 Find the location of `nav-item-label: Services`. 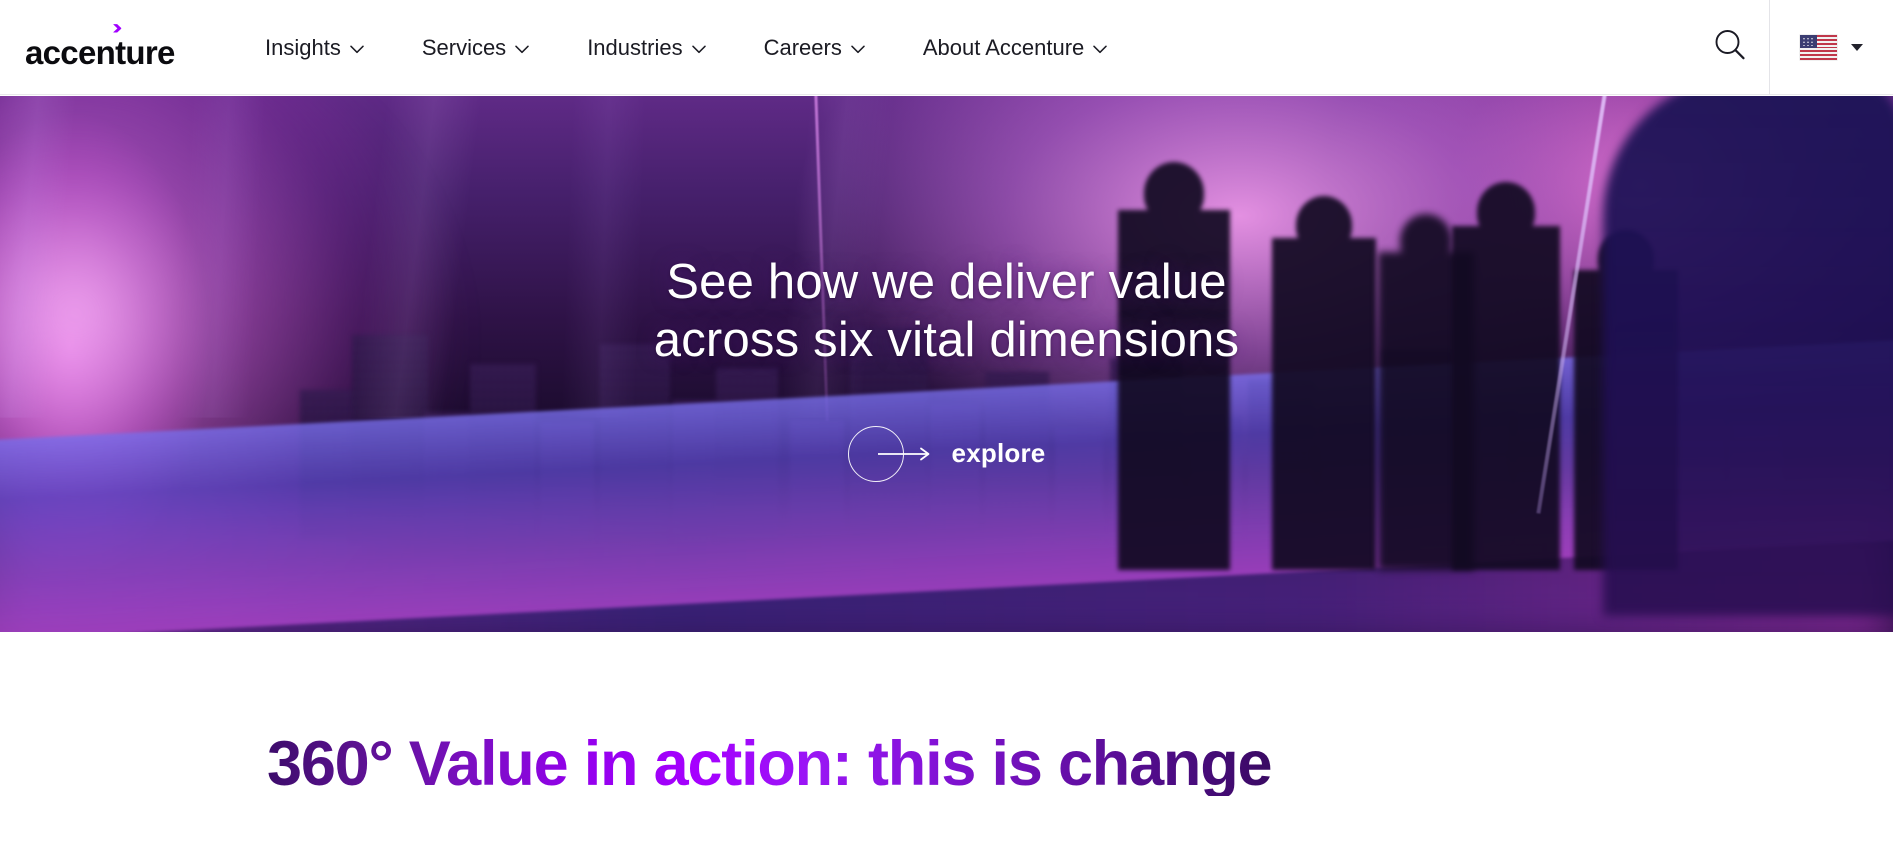

nav-item-label: Services is located at coordinates (464, 47).